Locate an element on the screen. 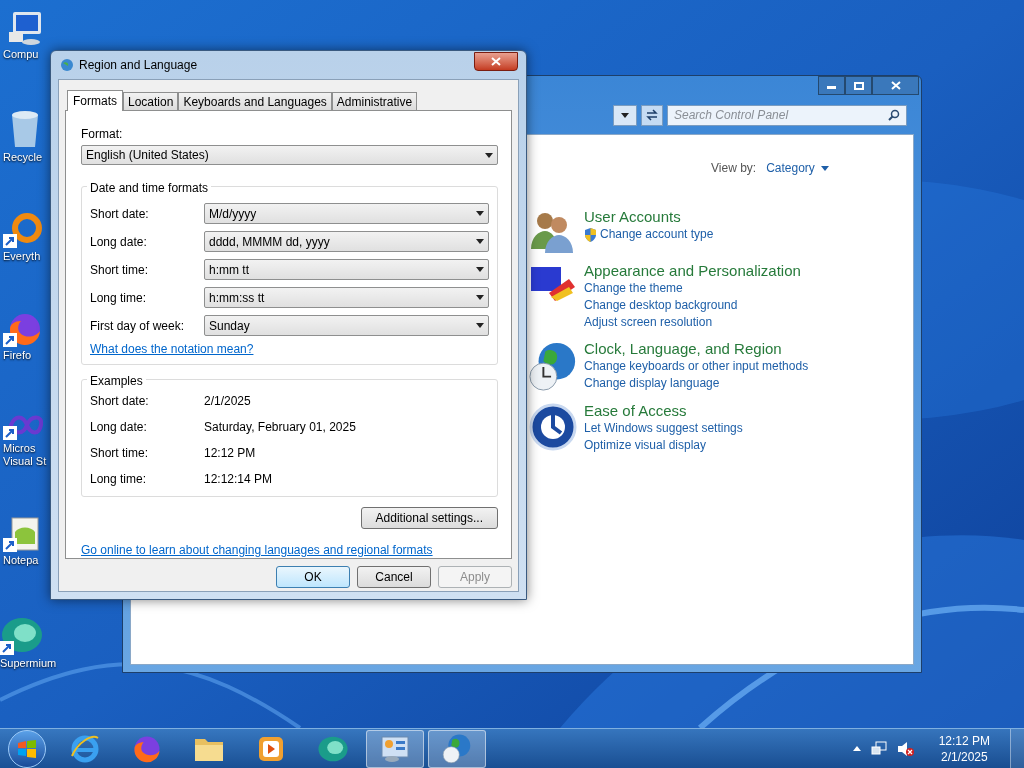 Image resolution: width=1024 pixels, height=768 pixels. example-label: Short date: is located at coordinates (120, 401).